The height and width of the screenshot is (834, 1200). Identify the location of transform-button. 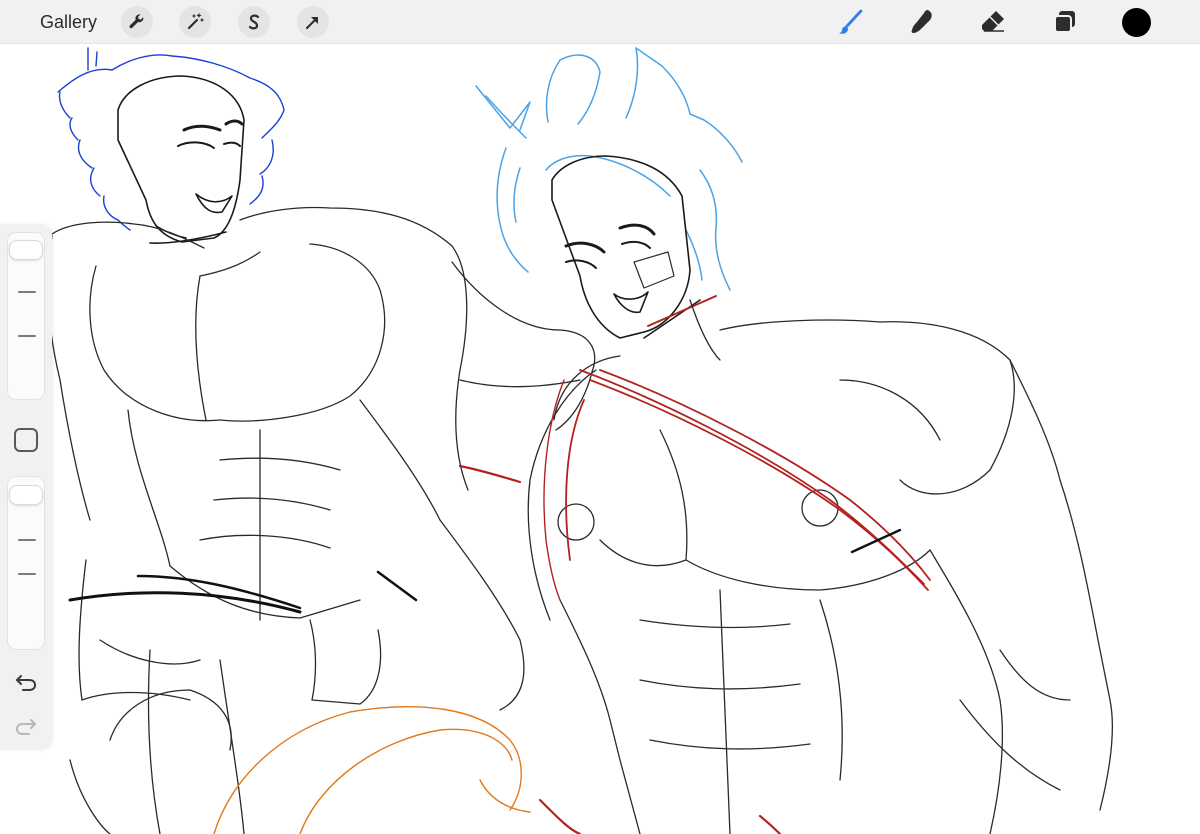
(313, 22).